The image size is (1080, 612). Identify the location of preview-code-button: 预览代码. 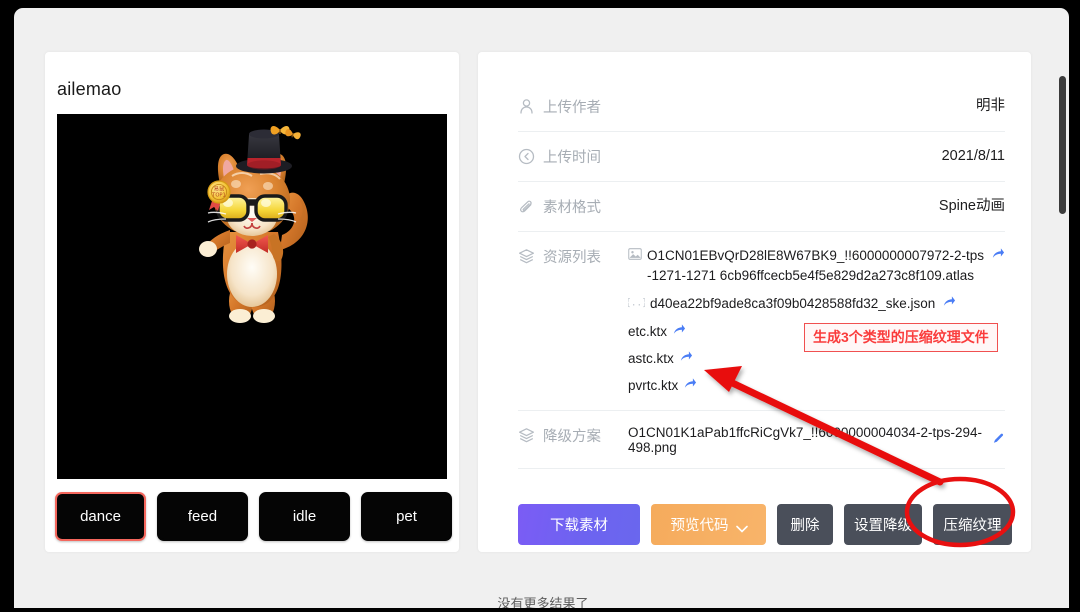
(708, 524).